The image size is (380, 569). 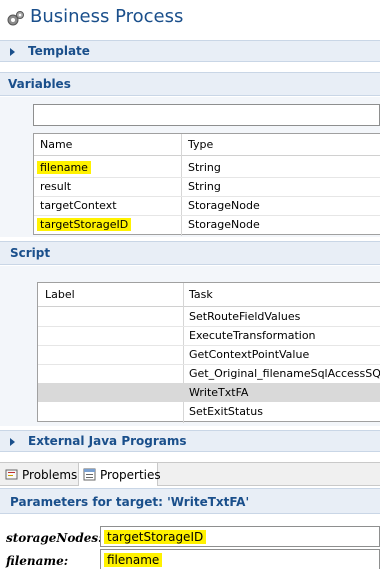 What do you see at coordinates (37, 561) in the screenshot?
I see `filename-label: filename:` at bounding box center [37, 561].